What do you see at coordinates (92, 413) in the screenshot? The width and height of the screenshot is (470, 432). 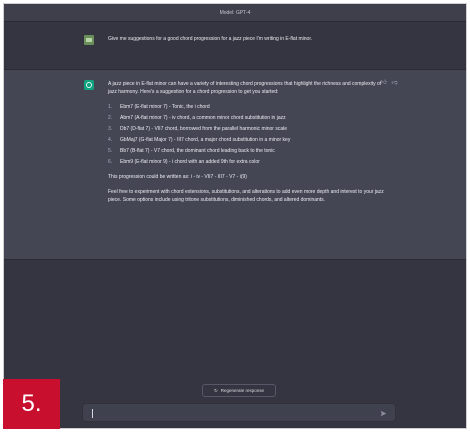 I see `text-caret` at bounding box center [92, 413].